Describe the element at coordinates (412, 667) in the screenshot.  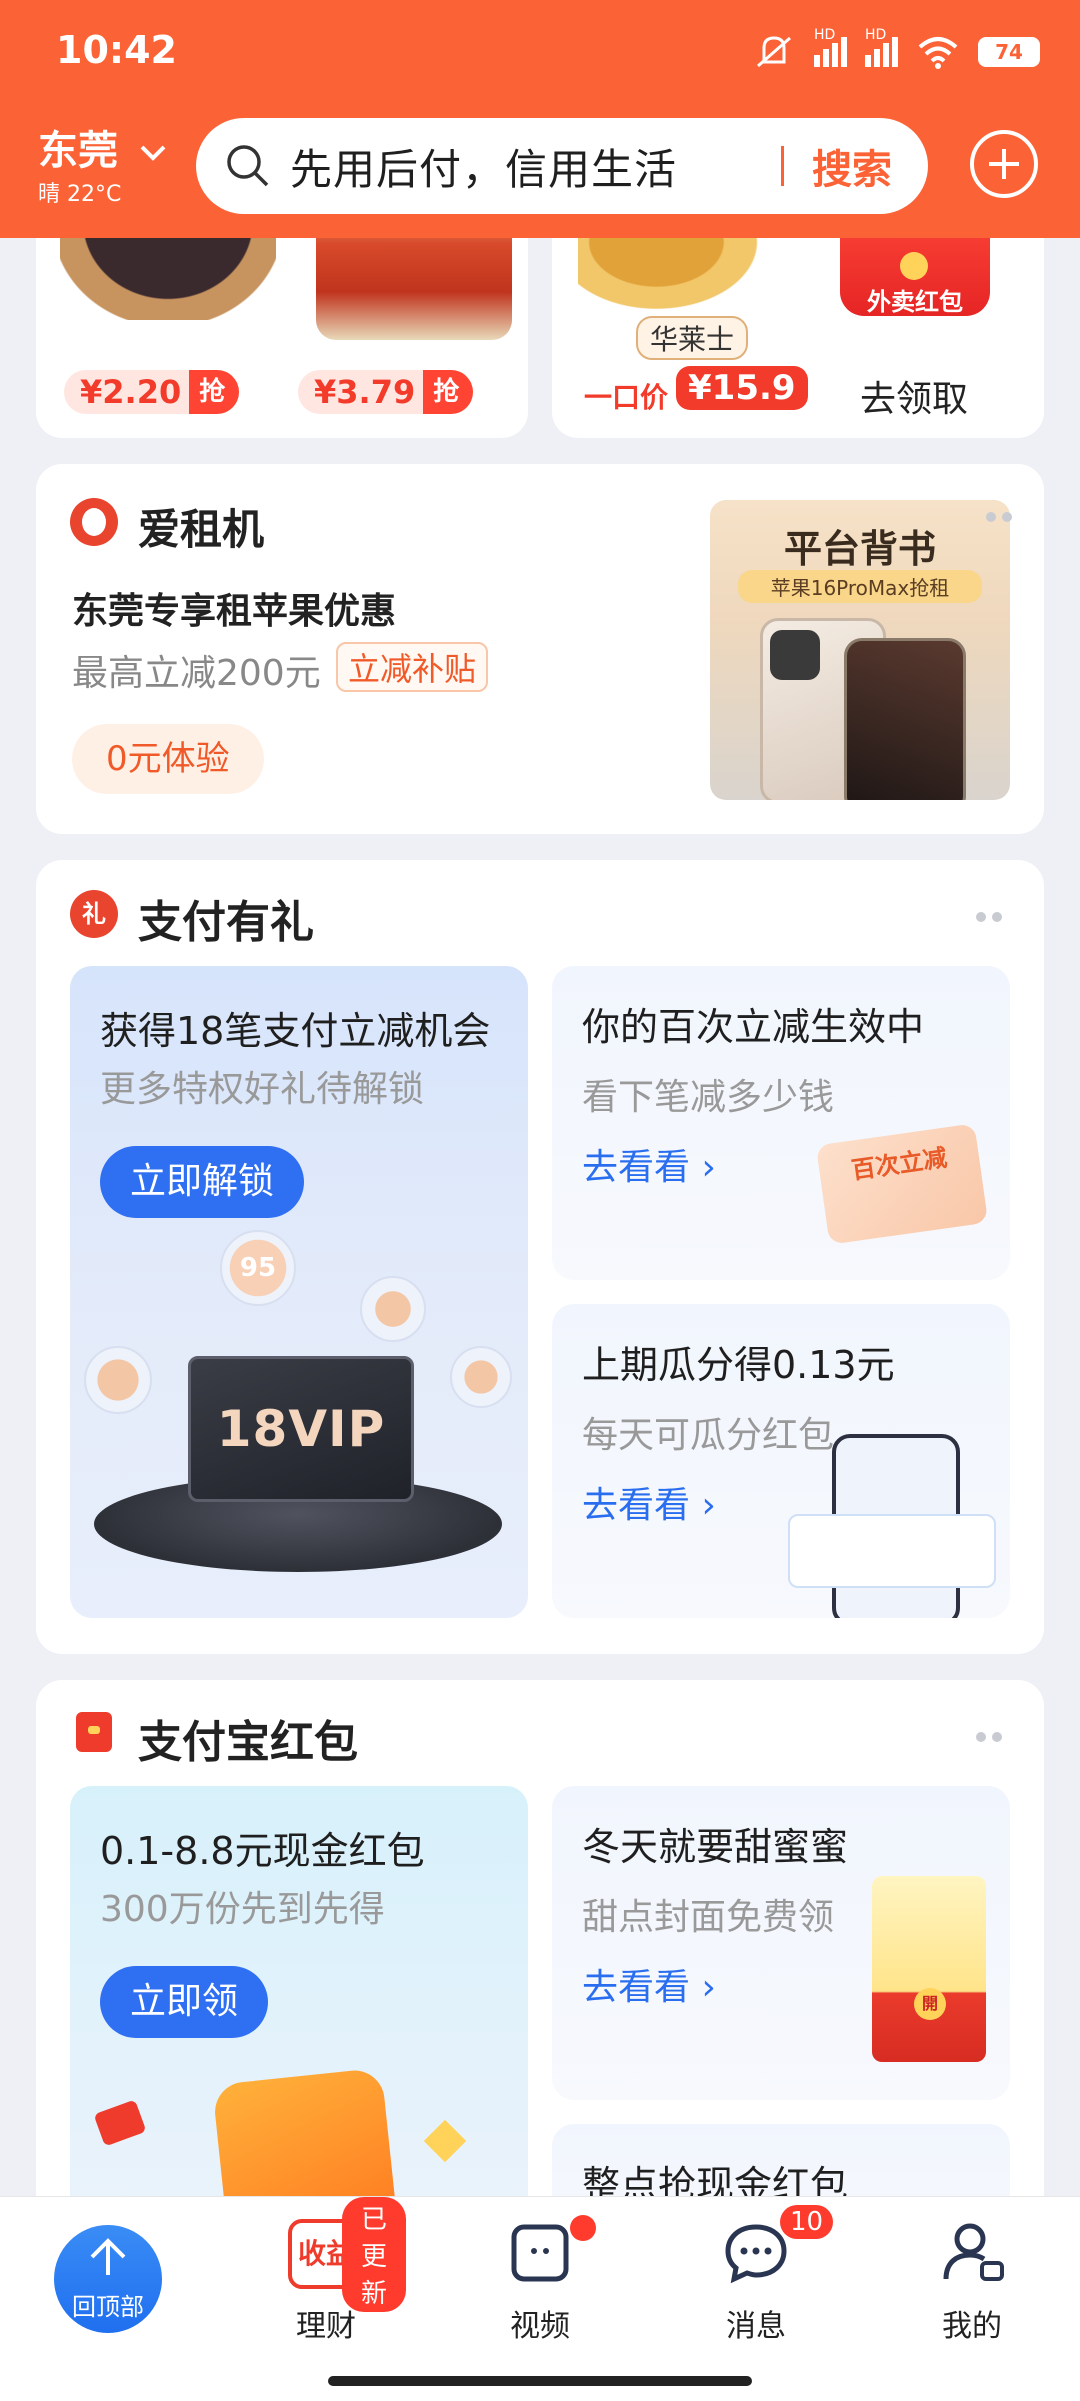
I see `rent-tag: 立减补贴` at that location.